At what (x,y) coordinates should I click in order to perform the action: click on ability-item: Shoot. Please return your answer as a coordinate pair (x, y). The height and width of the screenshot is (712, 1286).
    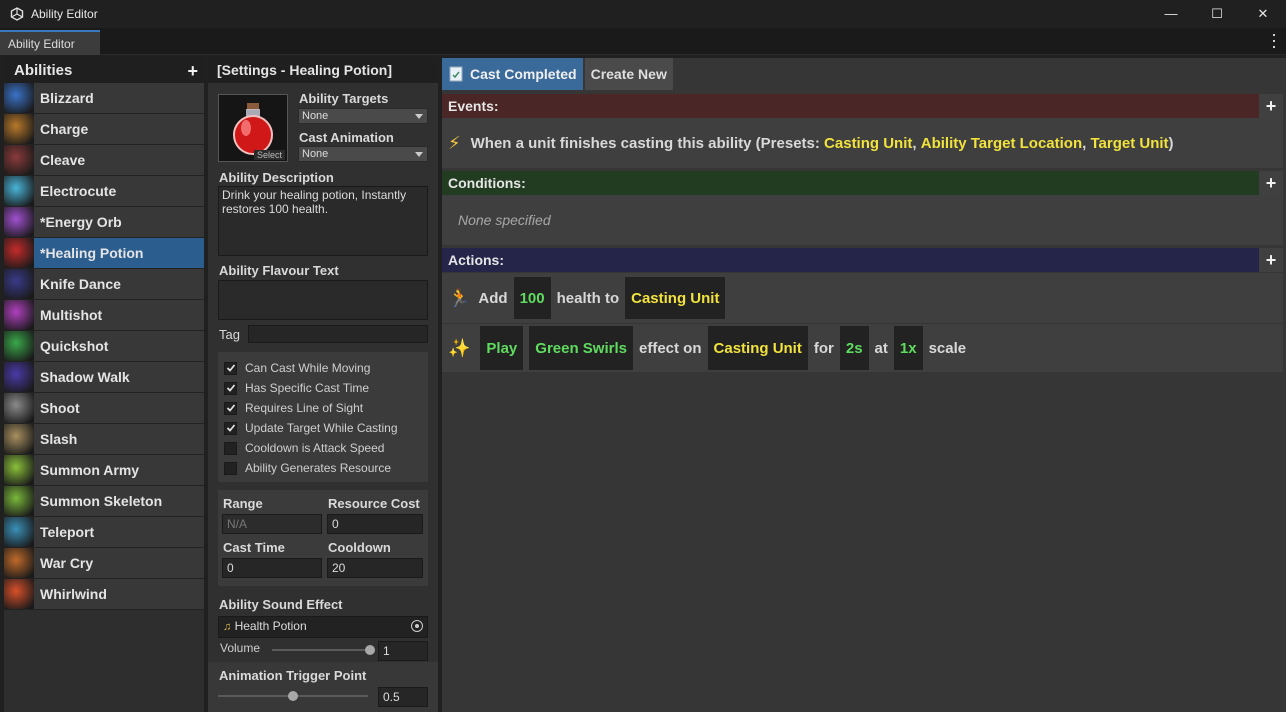
    Looking at the image, I should click on (104, 408).